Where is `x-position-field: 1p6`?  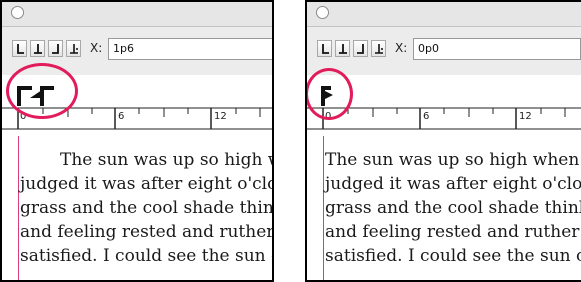
x-position-field: 1p6 is located at coordinates (190, 49).